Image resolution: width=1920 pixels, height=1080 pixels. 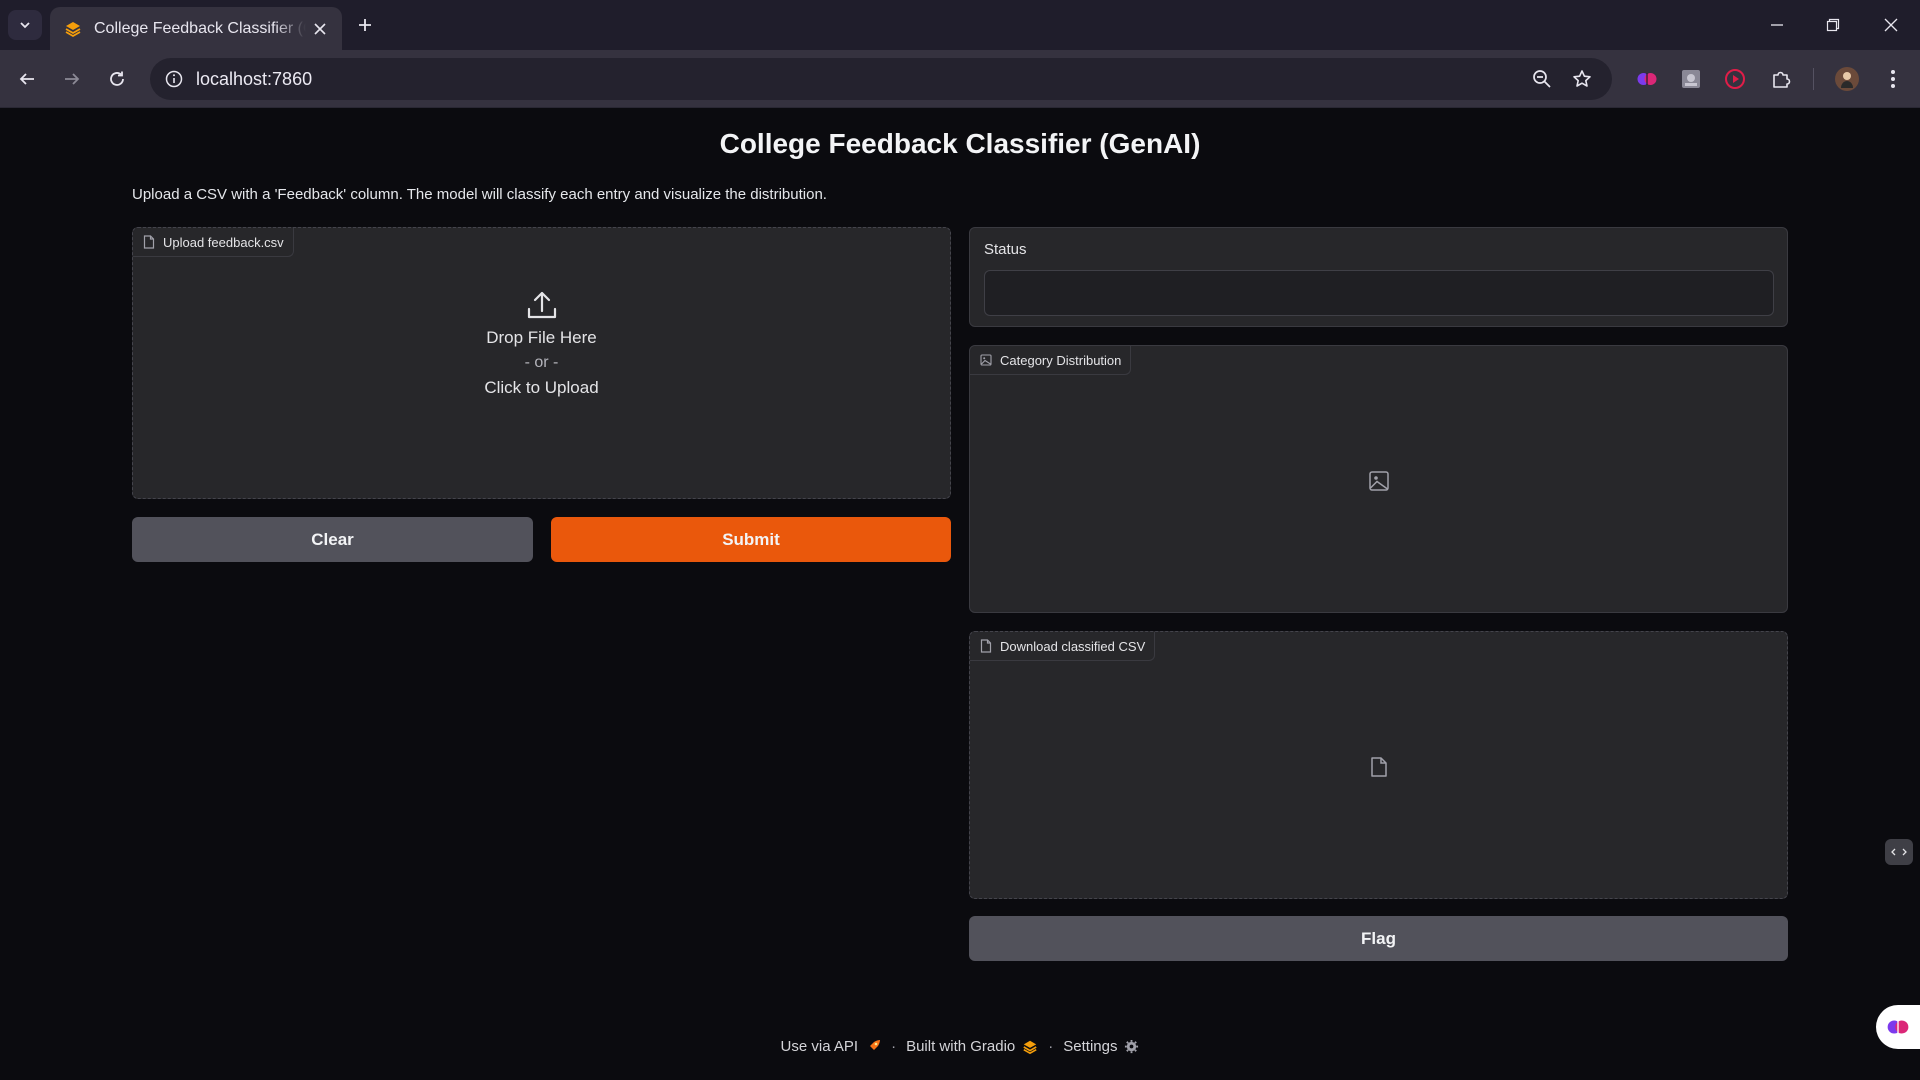 I want to click on kebab-menu-icon, so click(x=1893, y=79).